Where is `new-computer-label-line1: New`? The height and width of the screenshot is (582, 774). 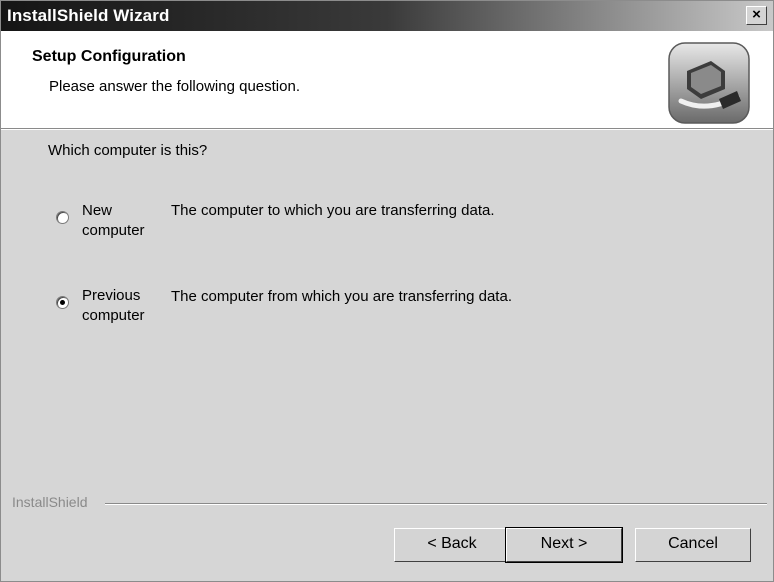 new-computer-label-line1: New is located at coordinates (97, 210).